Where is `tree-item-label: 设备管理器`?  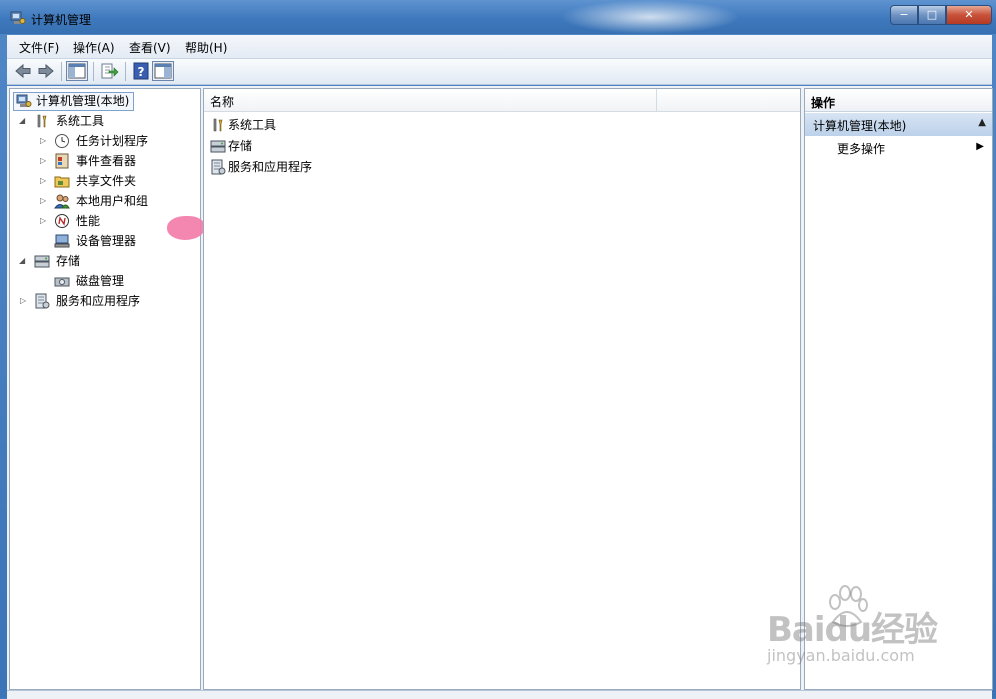
tree-item-label: 设备管理器 is located at coordinates (106, 241).